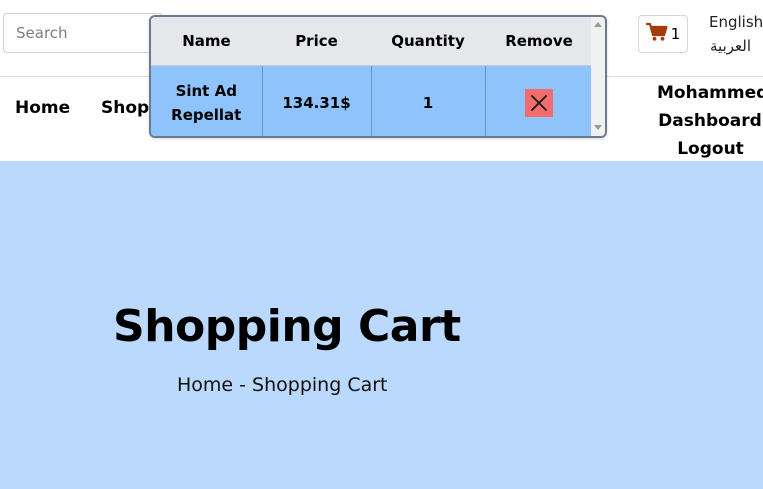 The height and width of the screenshot is (489, 763). Describe the element at coordinates (539, 41) in the screenshot. I see `column-header-remove: Remove` at that location.